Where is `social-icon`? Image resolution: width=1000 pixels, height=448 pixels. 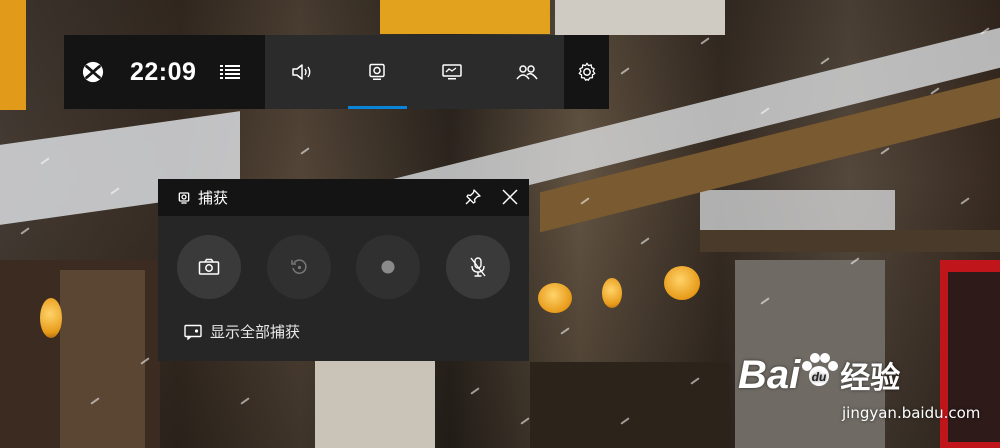
social-icon is located at coordinates (527, 72).